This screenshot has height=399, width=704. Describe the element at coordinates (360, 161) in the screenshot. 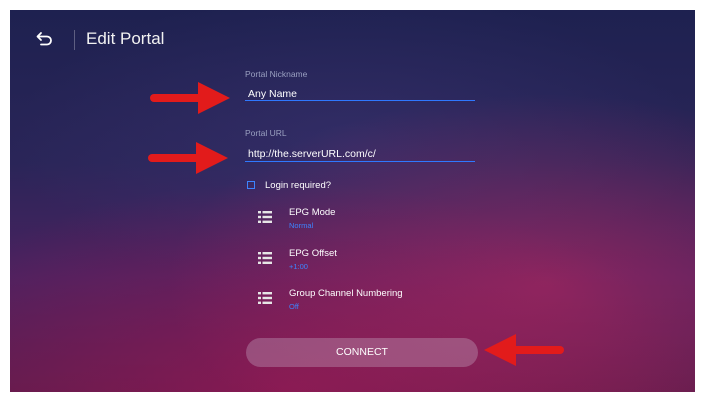

I see `url-underline` at that location.